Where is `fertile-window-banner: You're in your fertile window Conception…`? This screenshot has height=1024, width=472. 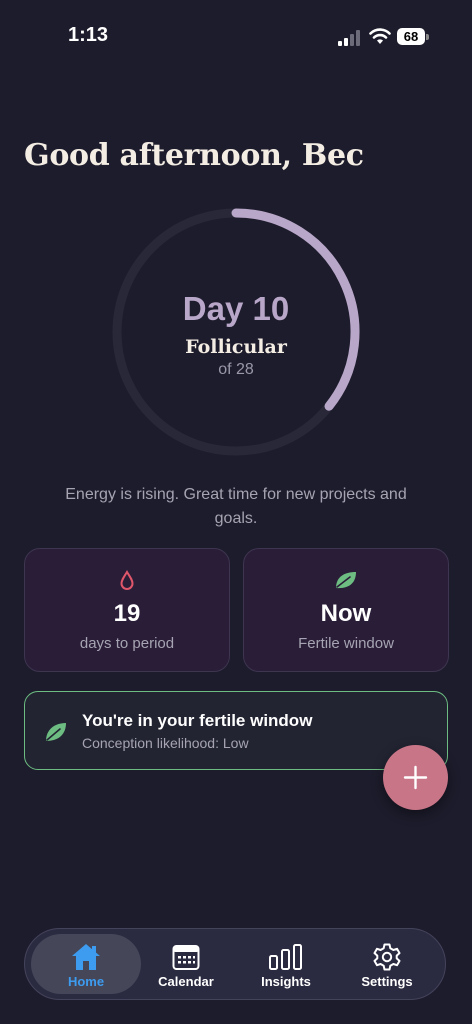 fertile-window-banner: You're in your fertile window Conception… is located at coordinates (236, 730).